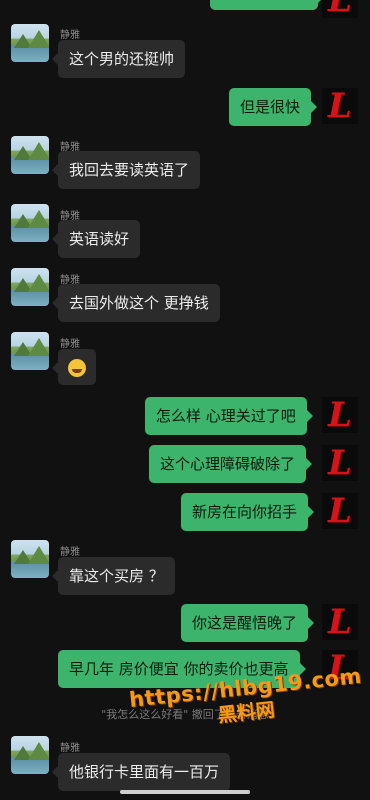 The height and width of the screenshot is (800, 370). What do you see at coordinates (118, 59) in the screenshot?
I see `message-bubble-incoming: 这个男的还挺帅` at bounding box center [118, 59].